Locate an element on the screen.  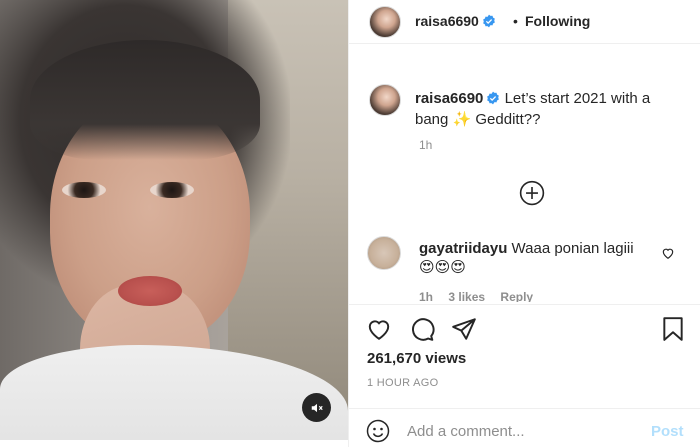
speaker-muted-icon is located at coordinates (317, 407).